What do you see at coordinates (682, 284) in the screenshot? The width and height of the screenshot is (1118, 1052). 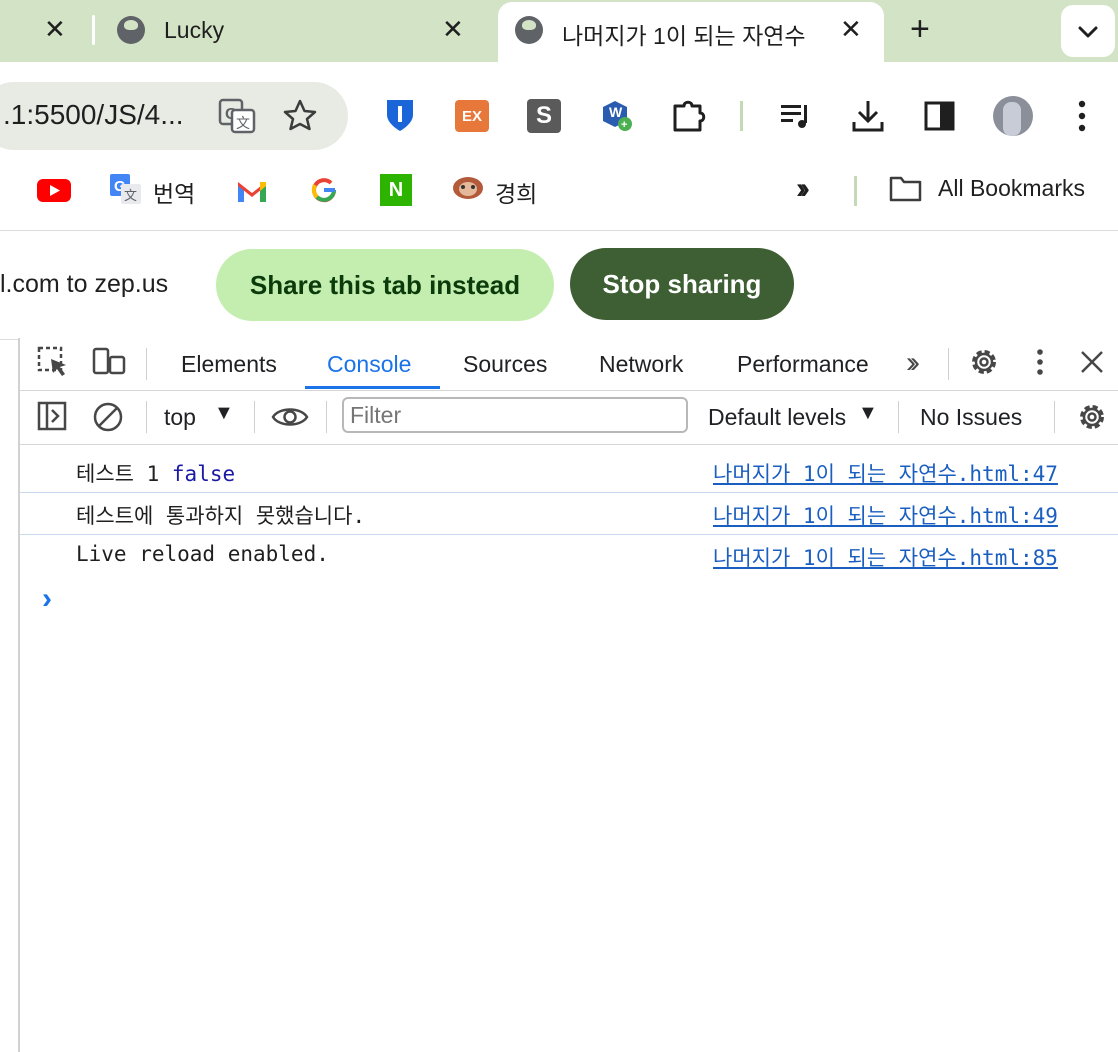 I see `stop-sharing-button: Stop sharing` at bounding box center [682, 284].